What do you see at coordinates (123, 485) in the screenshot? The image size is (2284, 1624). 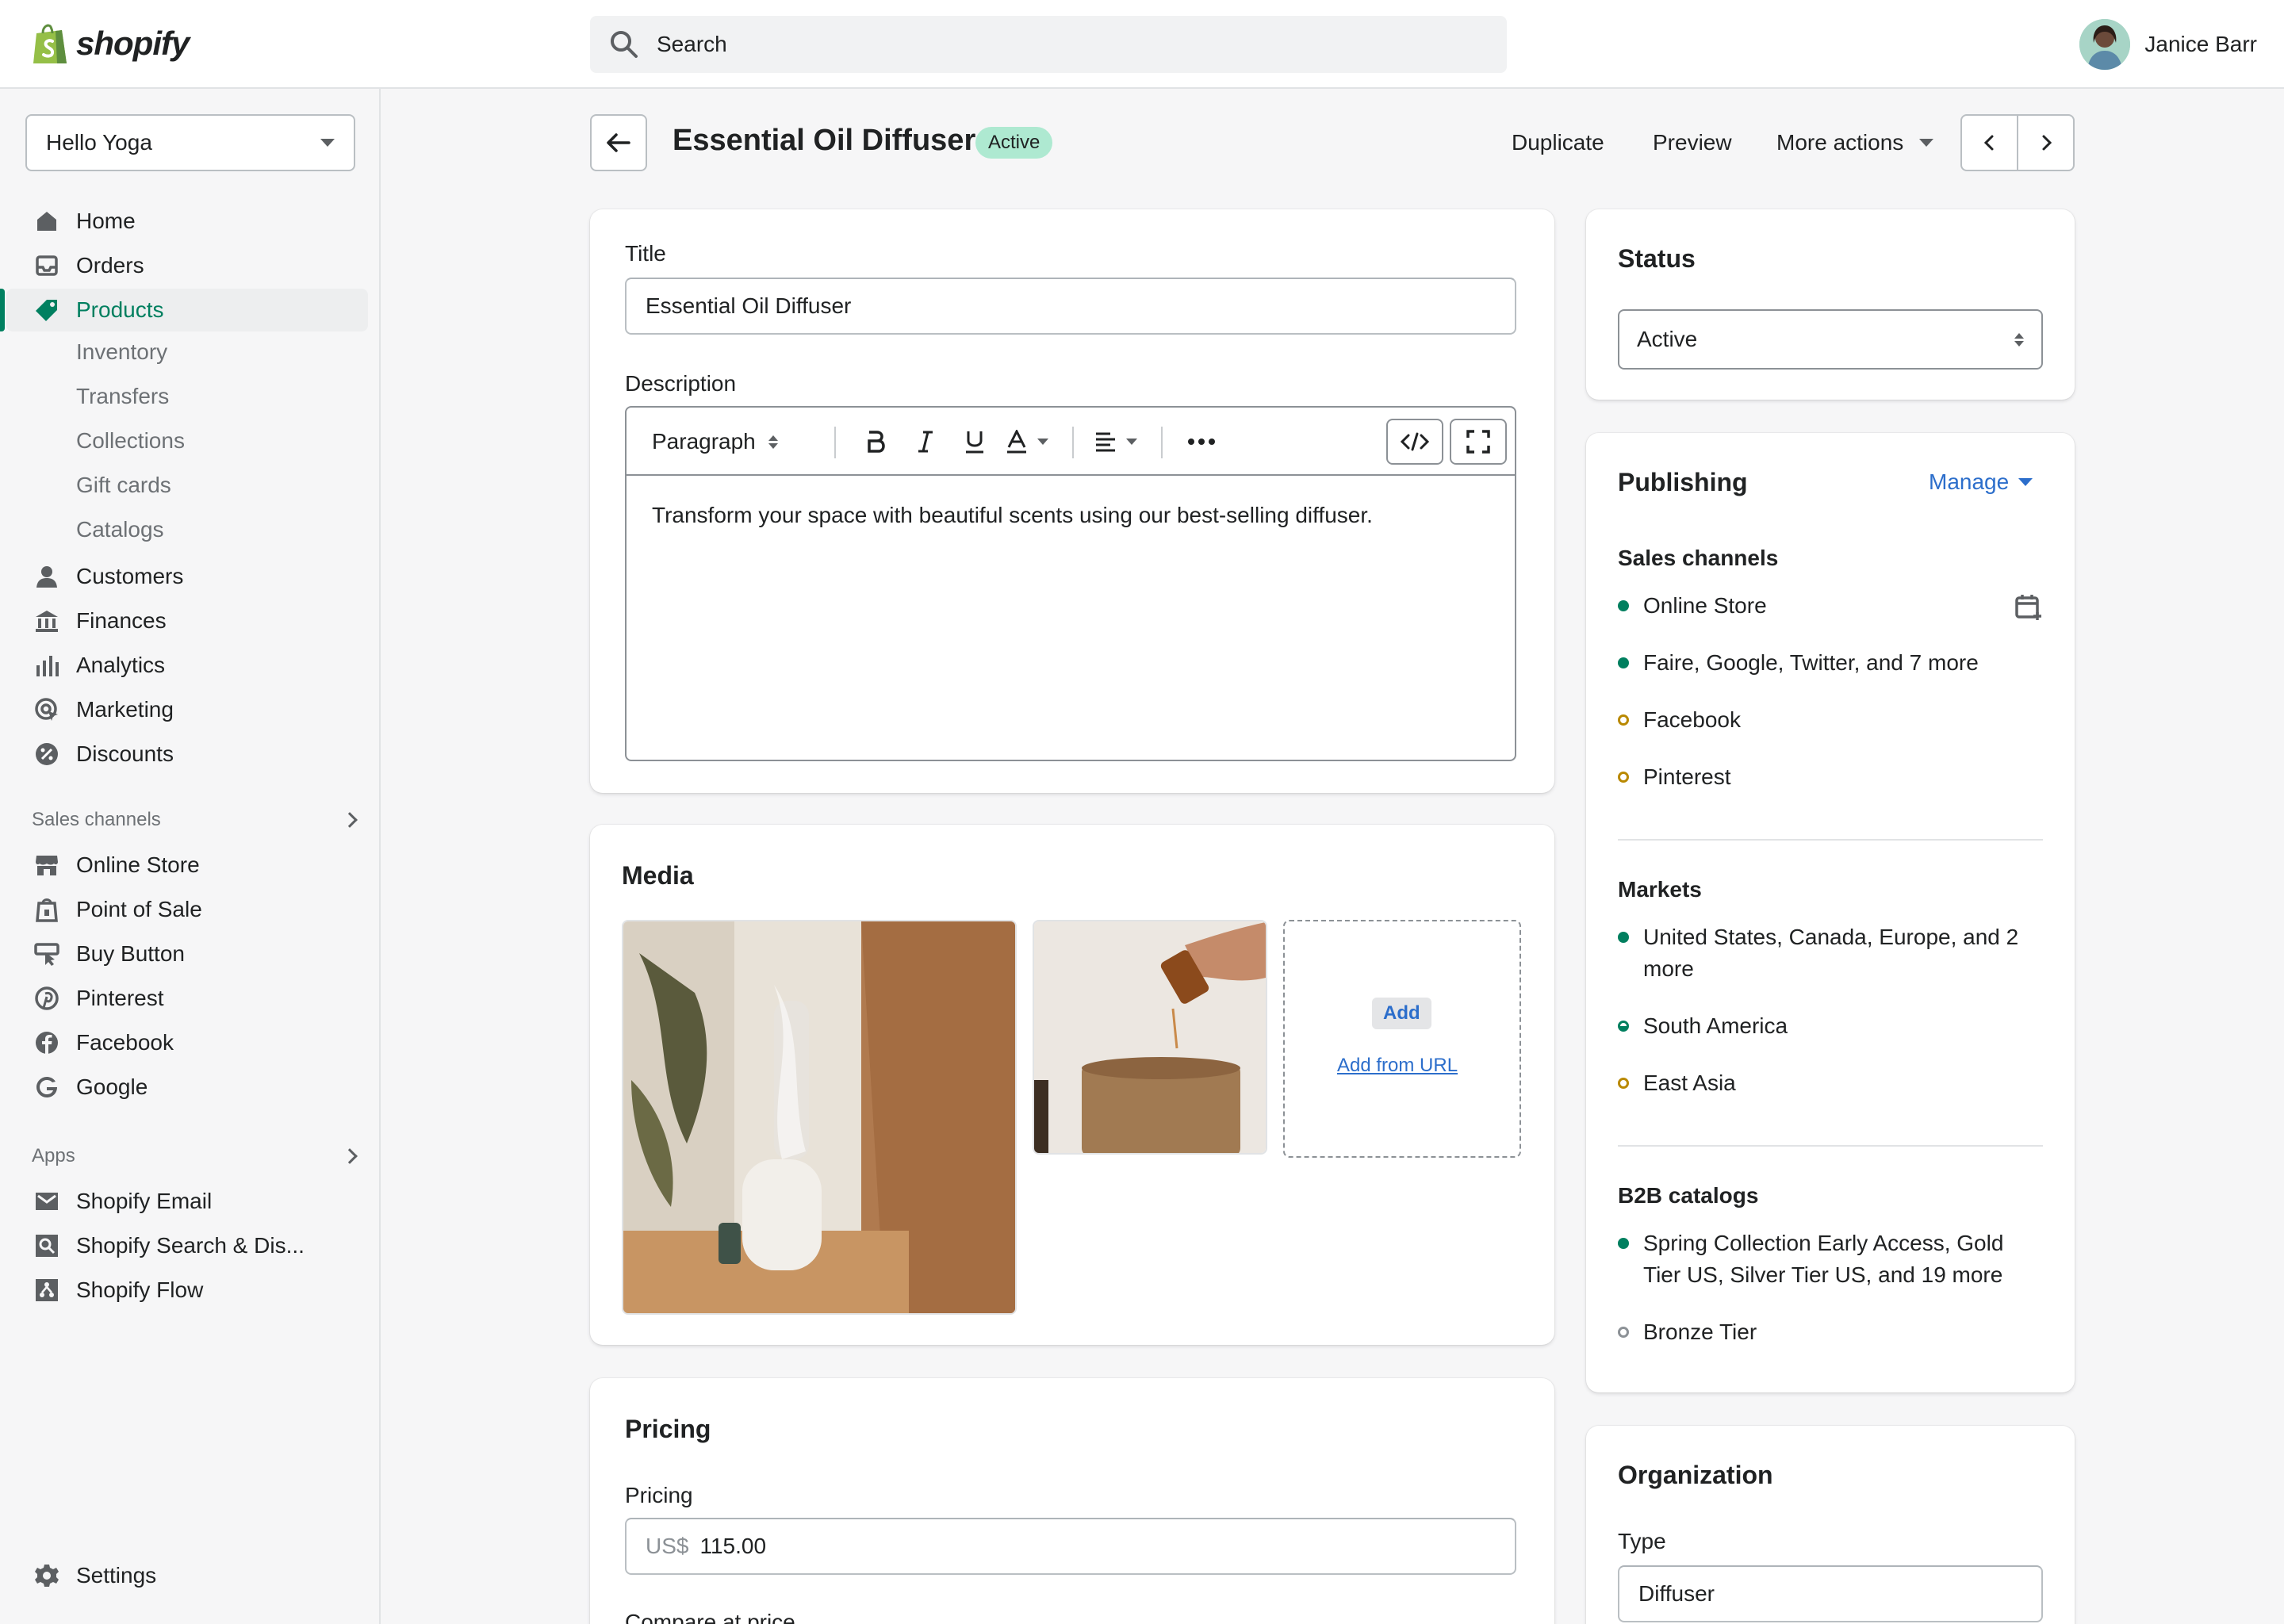 I see `sidebar-subitem-gift-cards: Gift cards` at bounding box center [123, 485].